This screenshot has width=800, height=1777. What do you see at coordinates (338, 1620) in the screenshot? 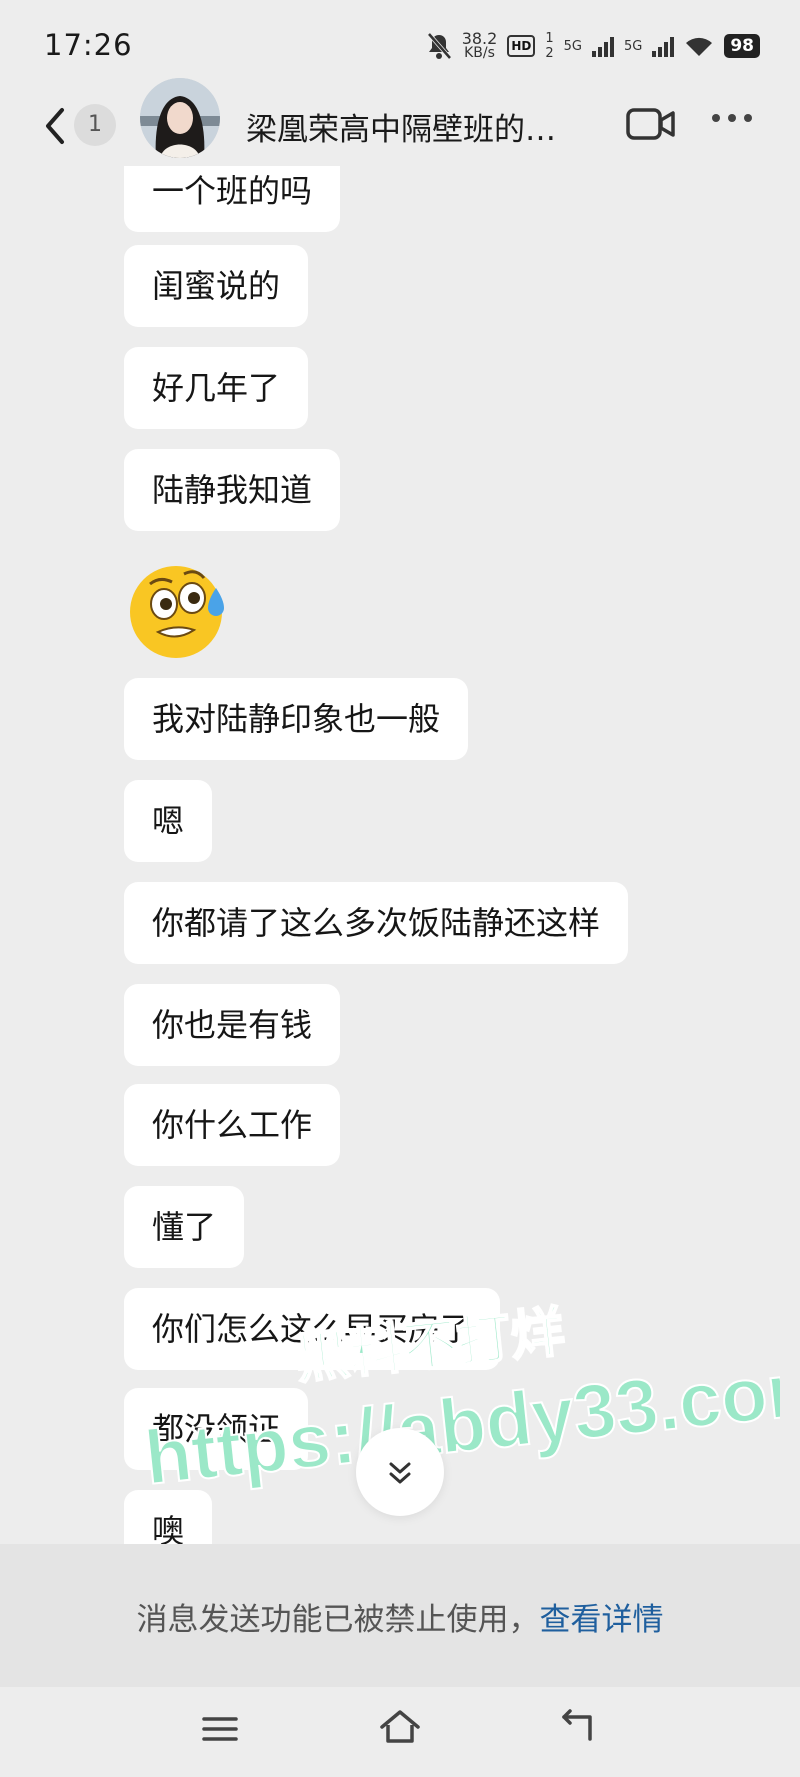
I see `notice-text: 消息发送功能已被禁止使用，` at bounding box center [338, 1620].